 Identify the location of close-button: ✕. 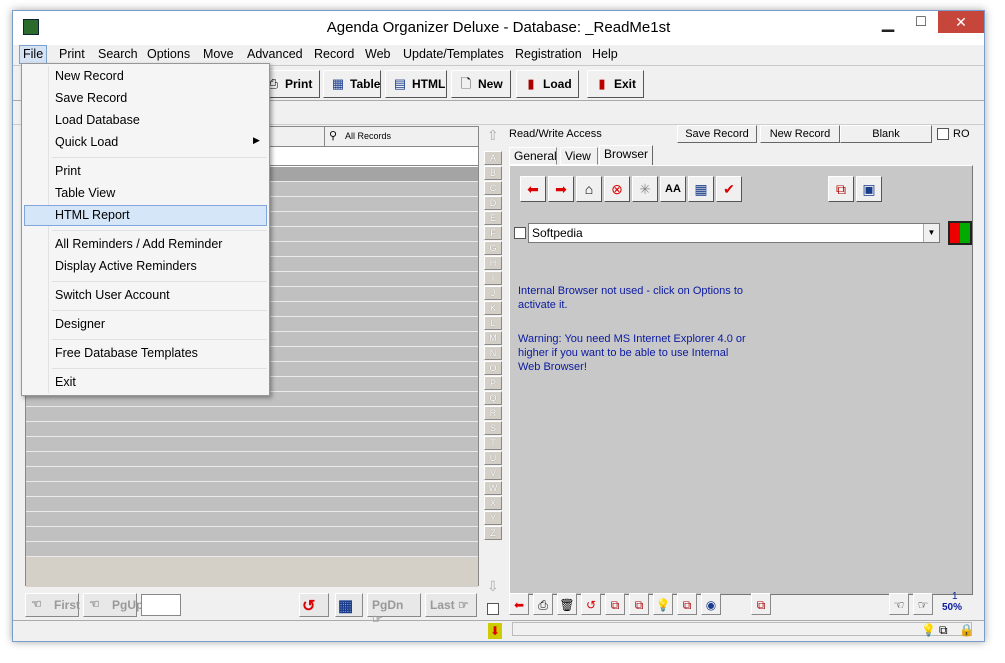
(961, 22).